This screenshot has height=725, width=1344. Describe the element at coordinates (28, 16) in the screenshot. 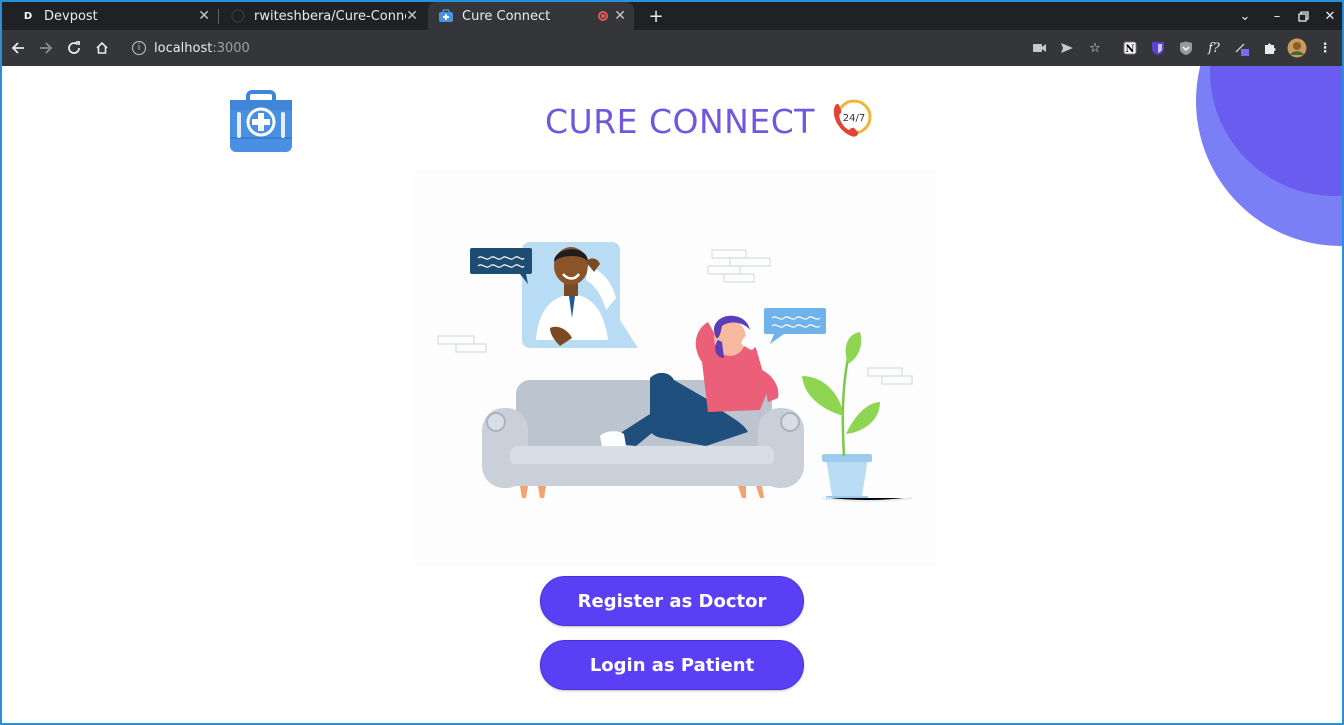

I see `devpost-favicon-icon: D` at that location.